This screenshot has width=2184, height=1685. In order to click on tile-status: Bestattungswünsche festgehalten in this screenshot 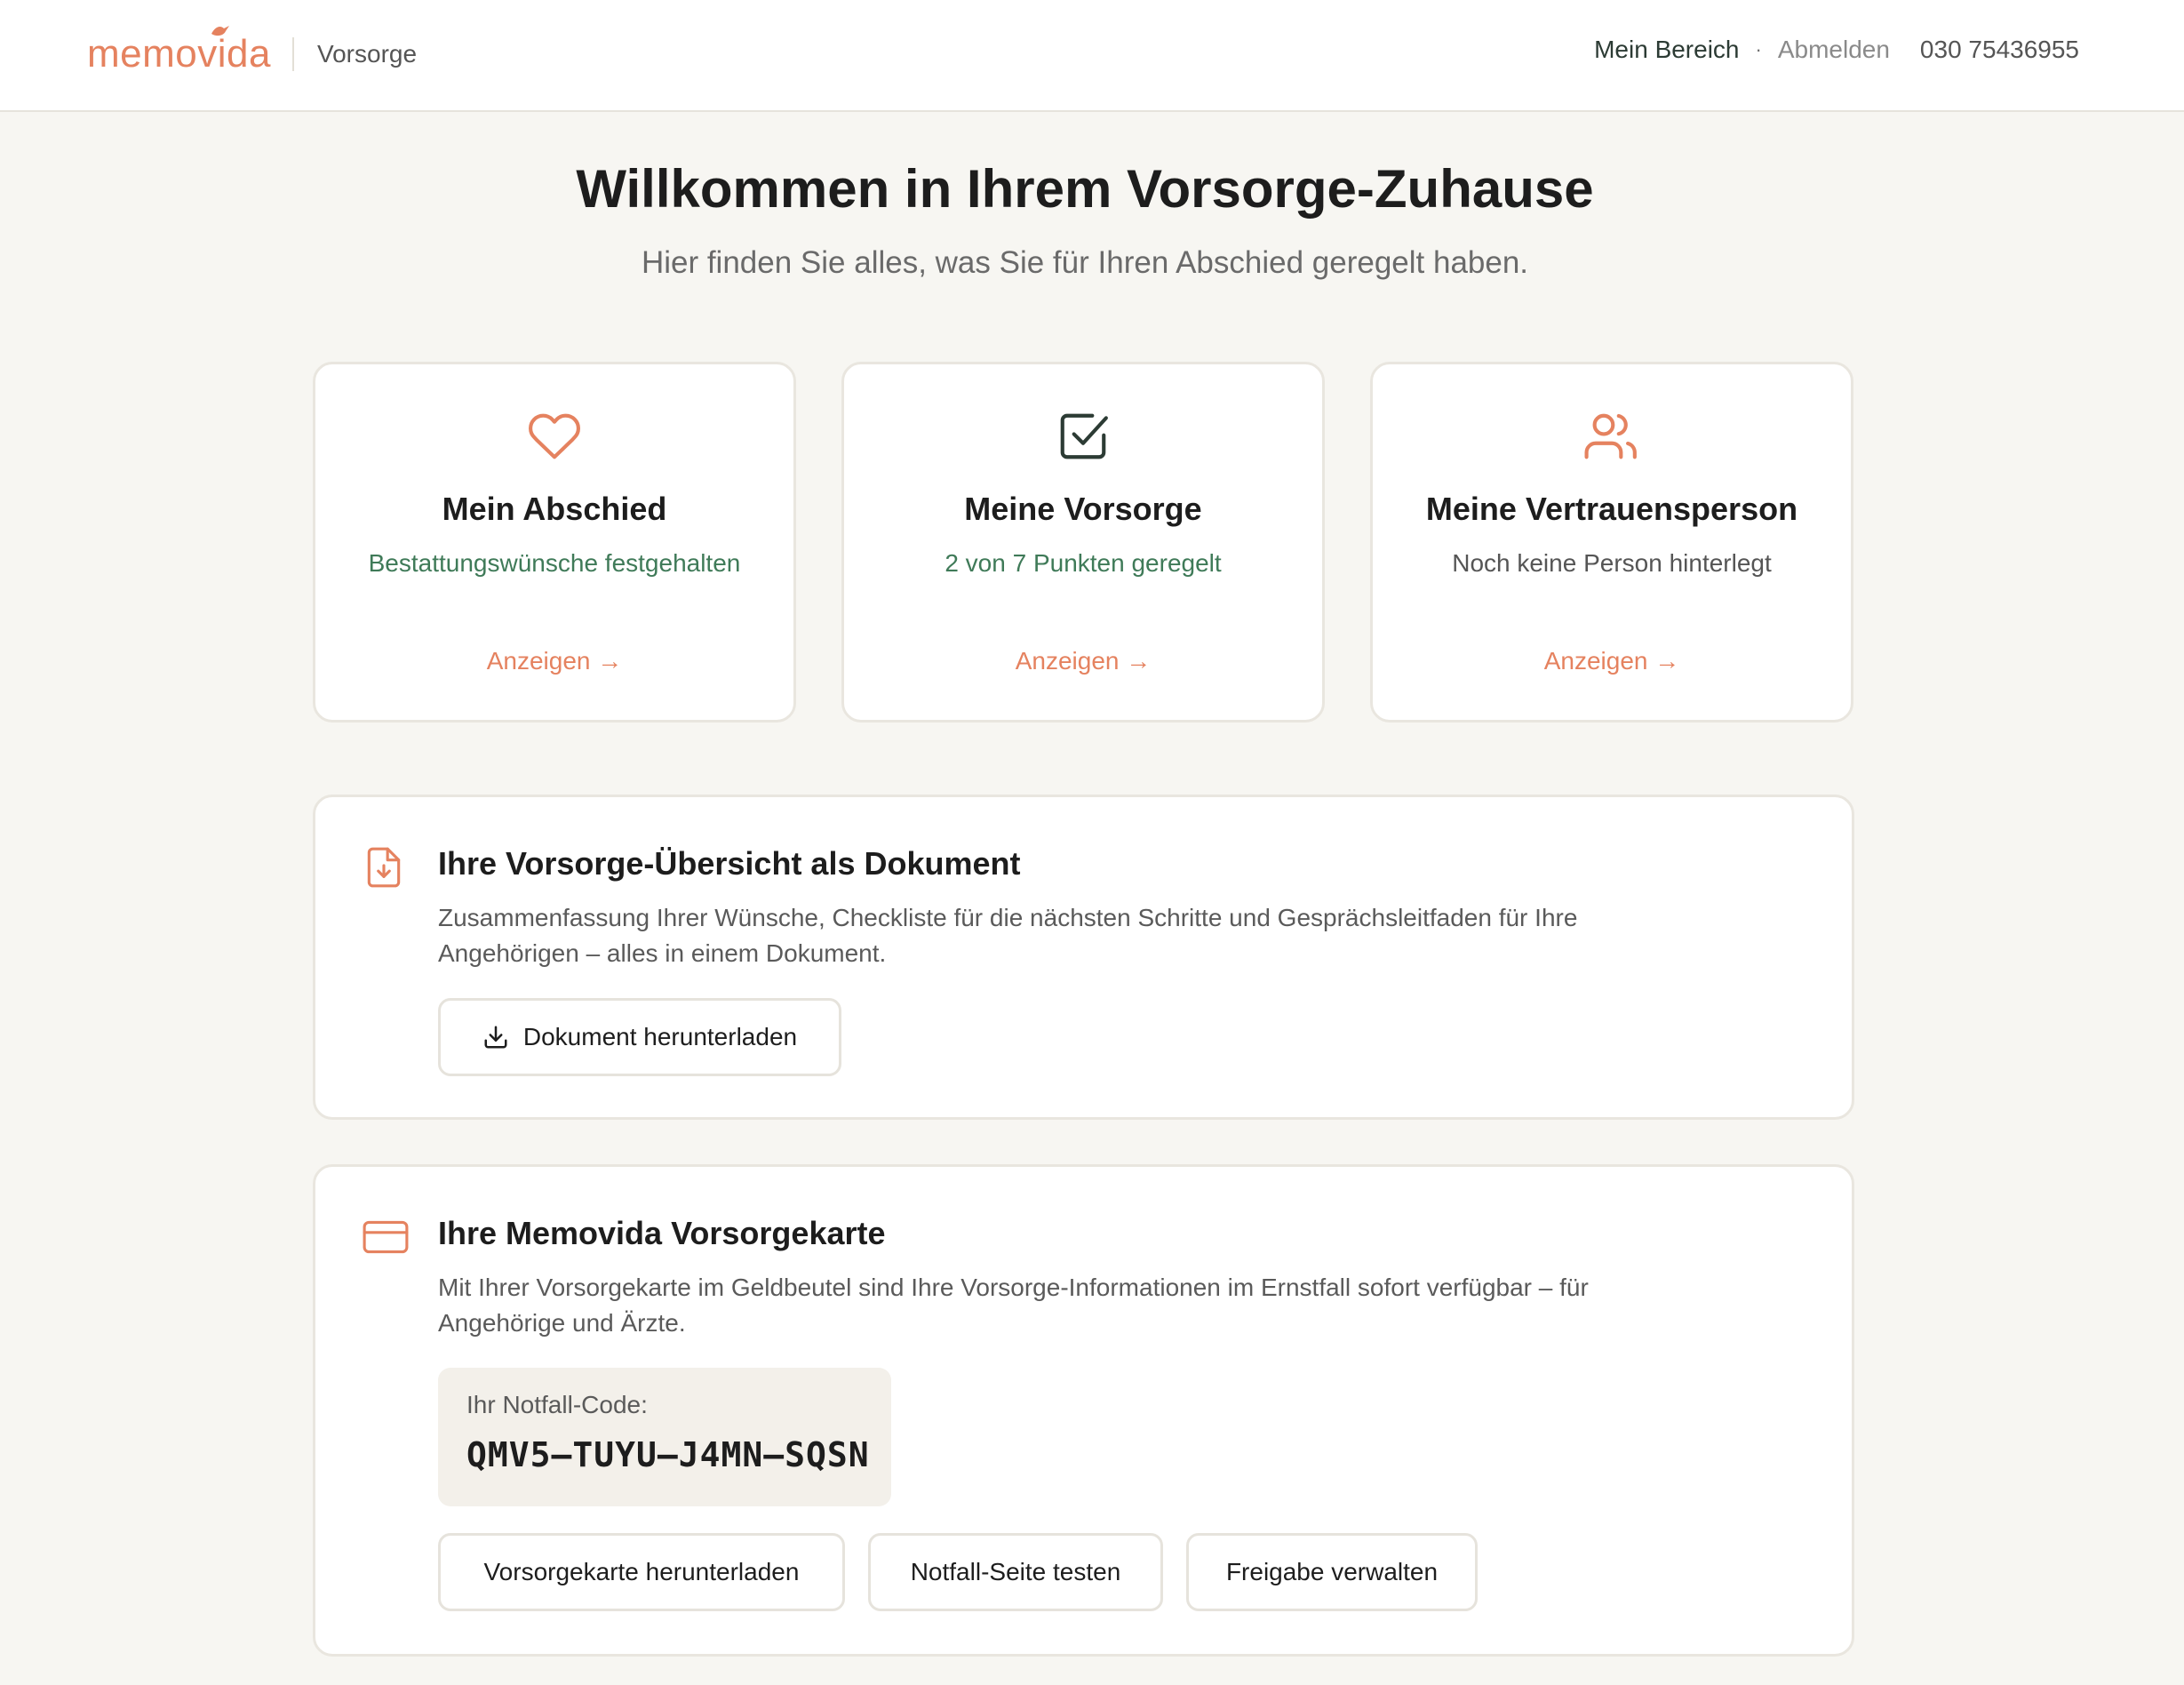, I will do `click(554, 563)`.